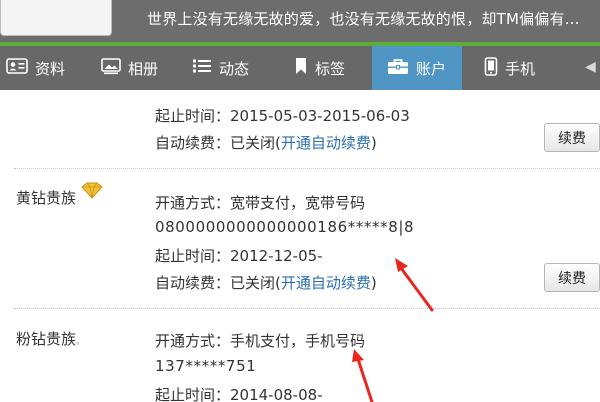  Describe the element at coordinates (56, 18) in the screenshot. I see `avatar` at that location.